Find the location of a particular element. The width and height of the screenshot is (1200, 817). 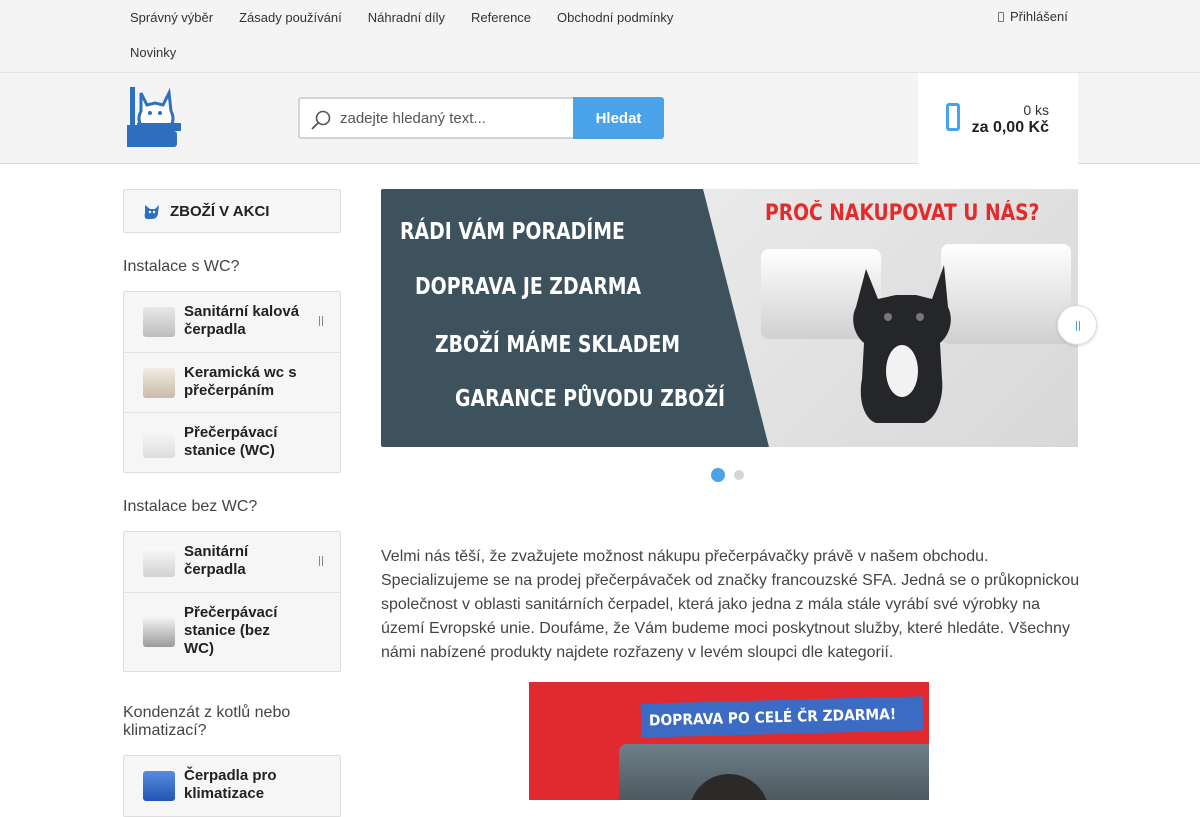

category-keramicka-wc: Keramická wc s přečerpáním is located at coordinates (232, 382).